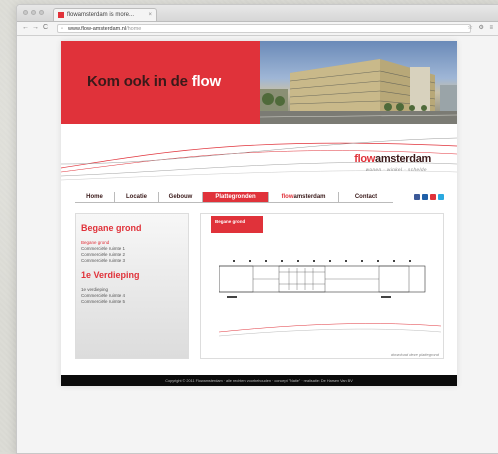 Image resolution: width=498 pixels, height=454 pixels. I want to click on nav-locatie: Locatie, so click(137, 197).